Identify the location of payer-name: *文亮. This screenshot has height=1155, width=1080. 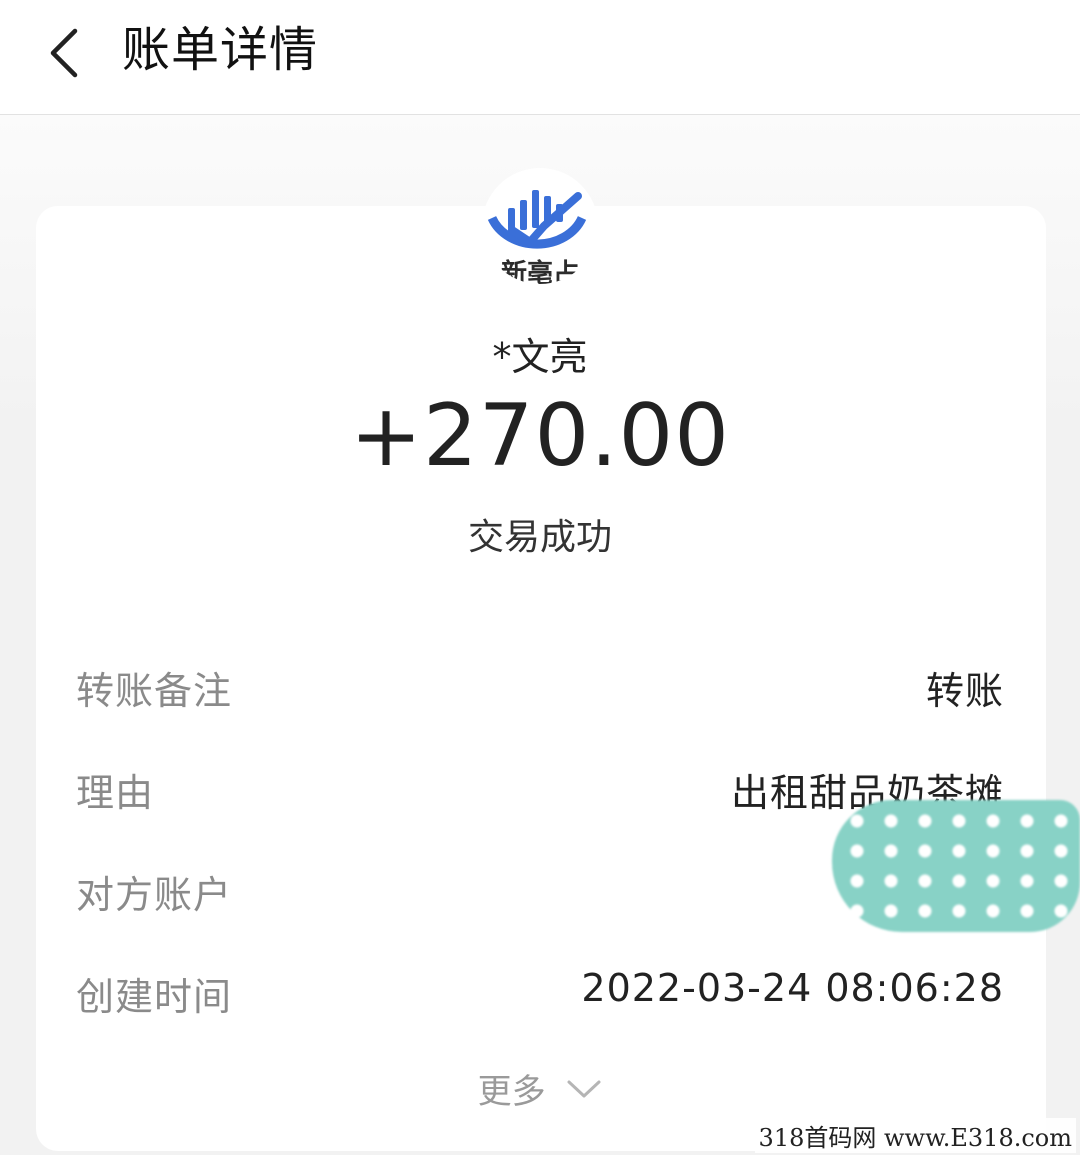
(540, 357).